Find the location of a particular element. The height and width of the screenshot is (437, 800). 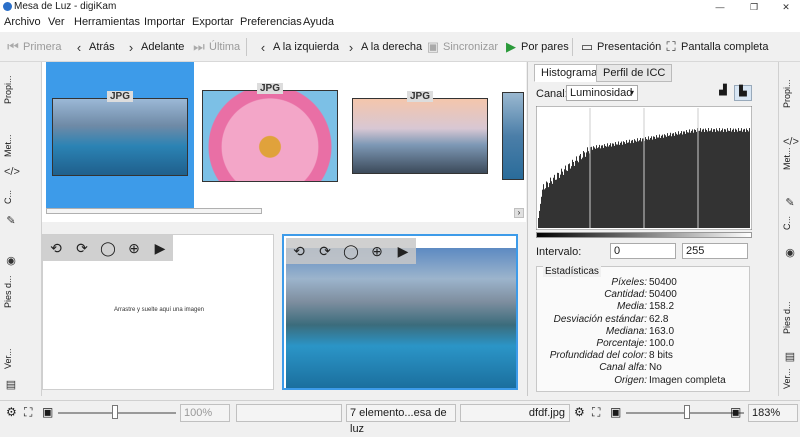

move-left-button: ‹ A la izquierda is located at coordinates (297, 47).